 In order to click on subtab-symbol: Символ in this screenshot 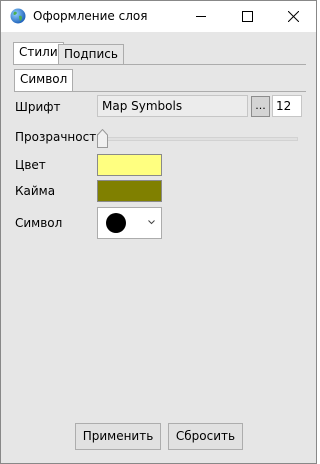, I will do `click(44, 80)`.